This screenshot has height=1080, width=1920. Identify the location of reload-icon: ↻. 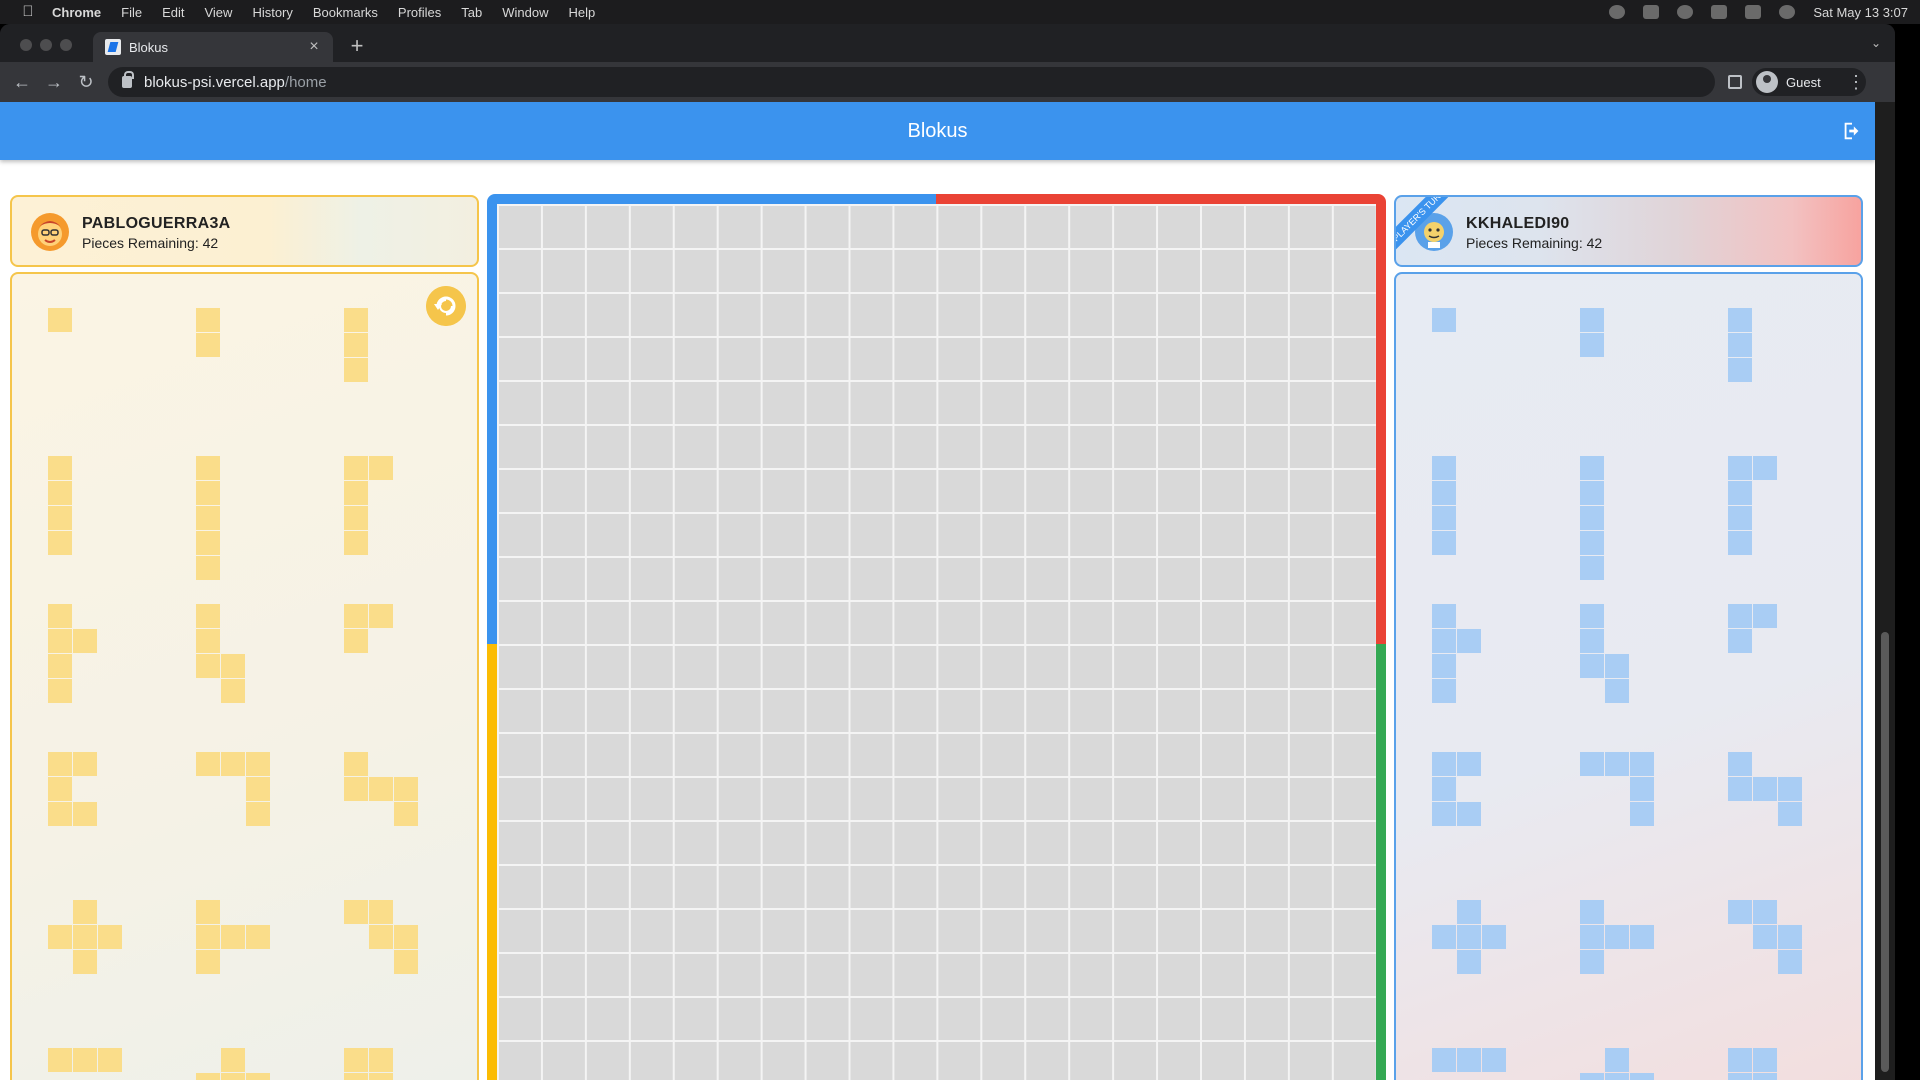
(86, 82).